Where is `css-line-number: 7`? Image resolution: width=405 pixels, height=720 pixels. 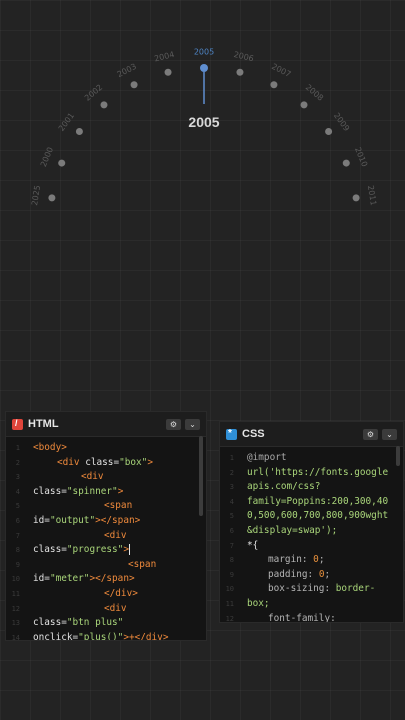
css-line-number: 7 is located at coordinates (231, 545).